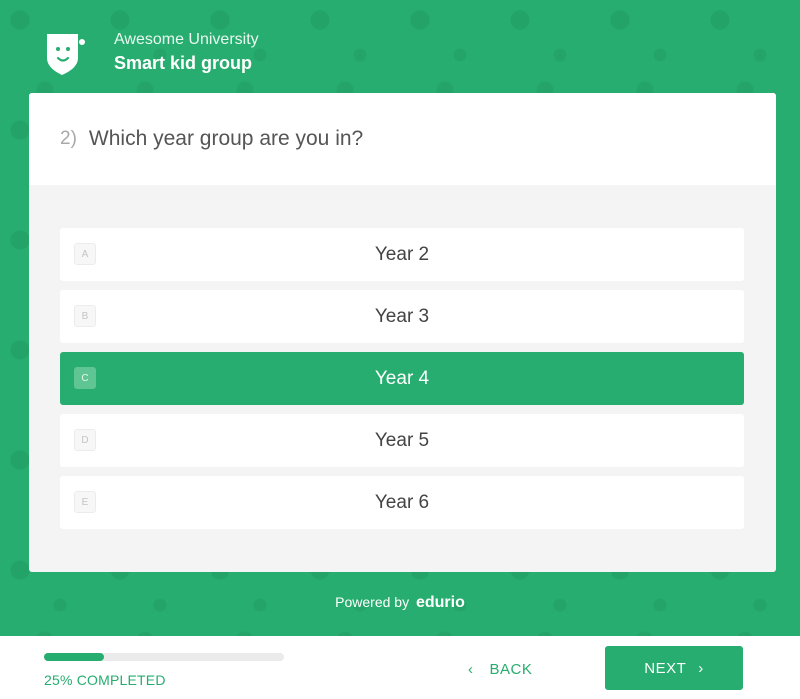  What do you see at coordinates (85, 378) in the screenshot?
I see `option-key: C` at bounding box center [85, 378].